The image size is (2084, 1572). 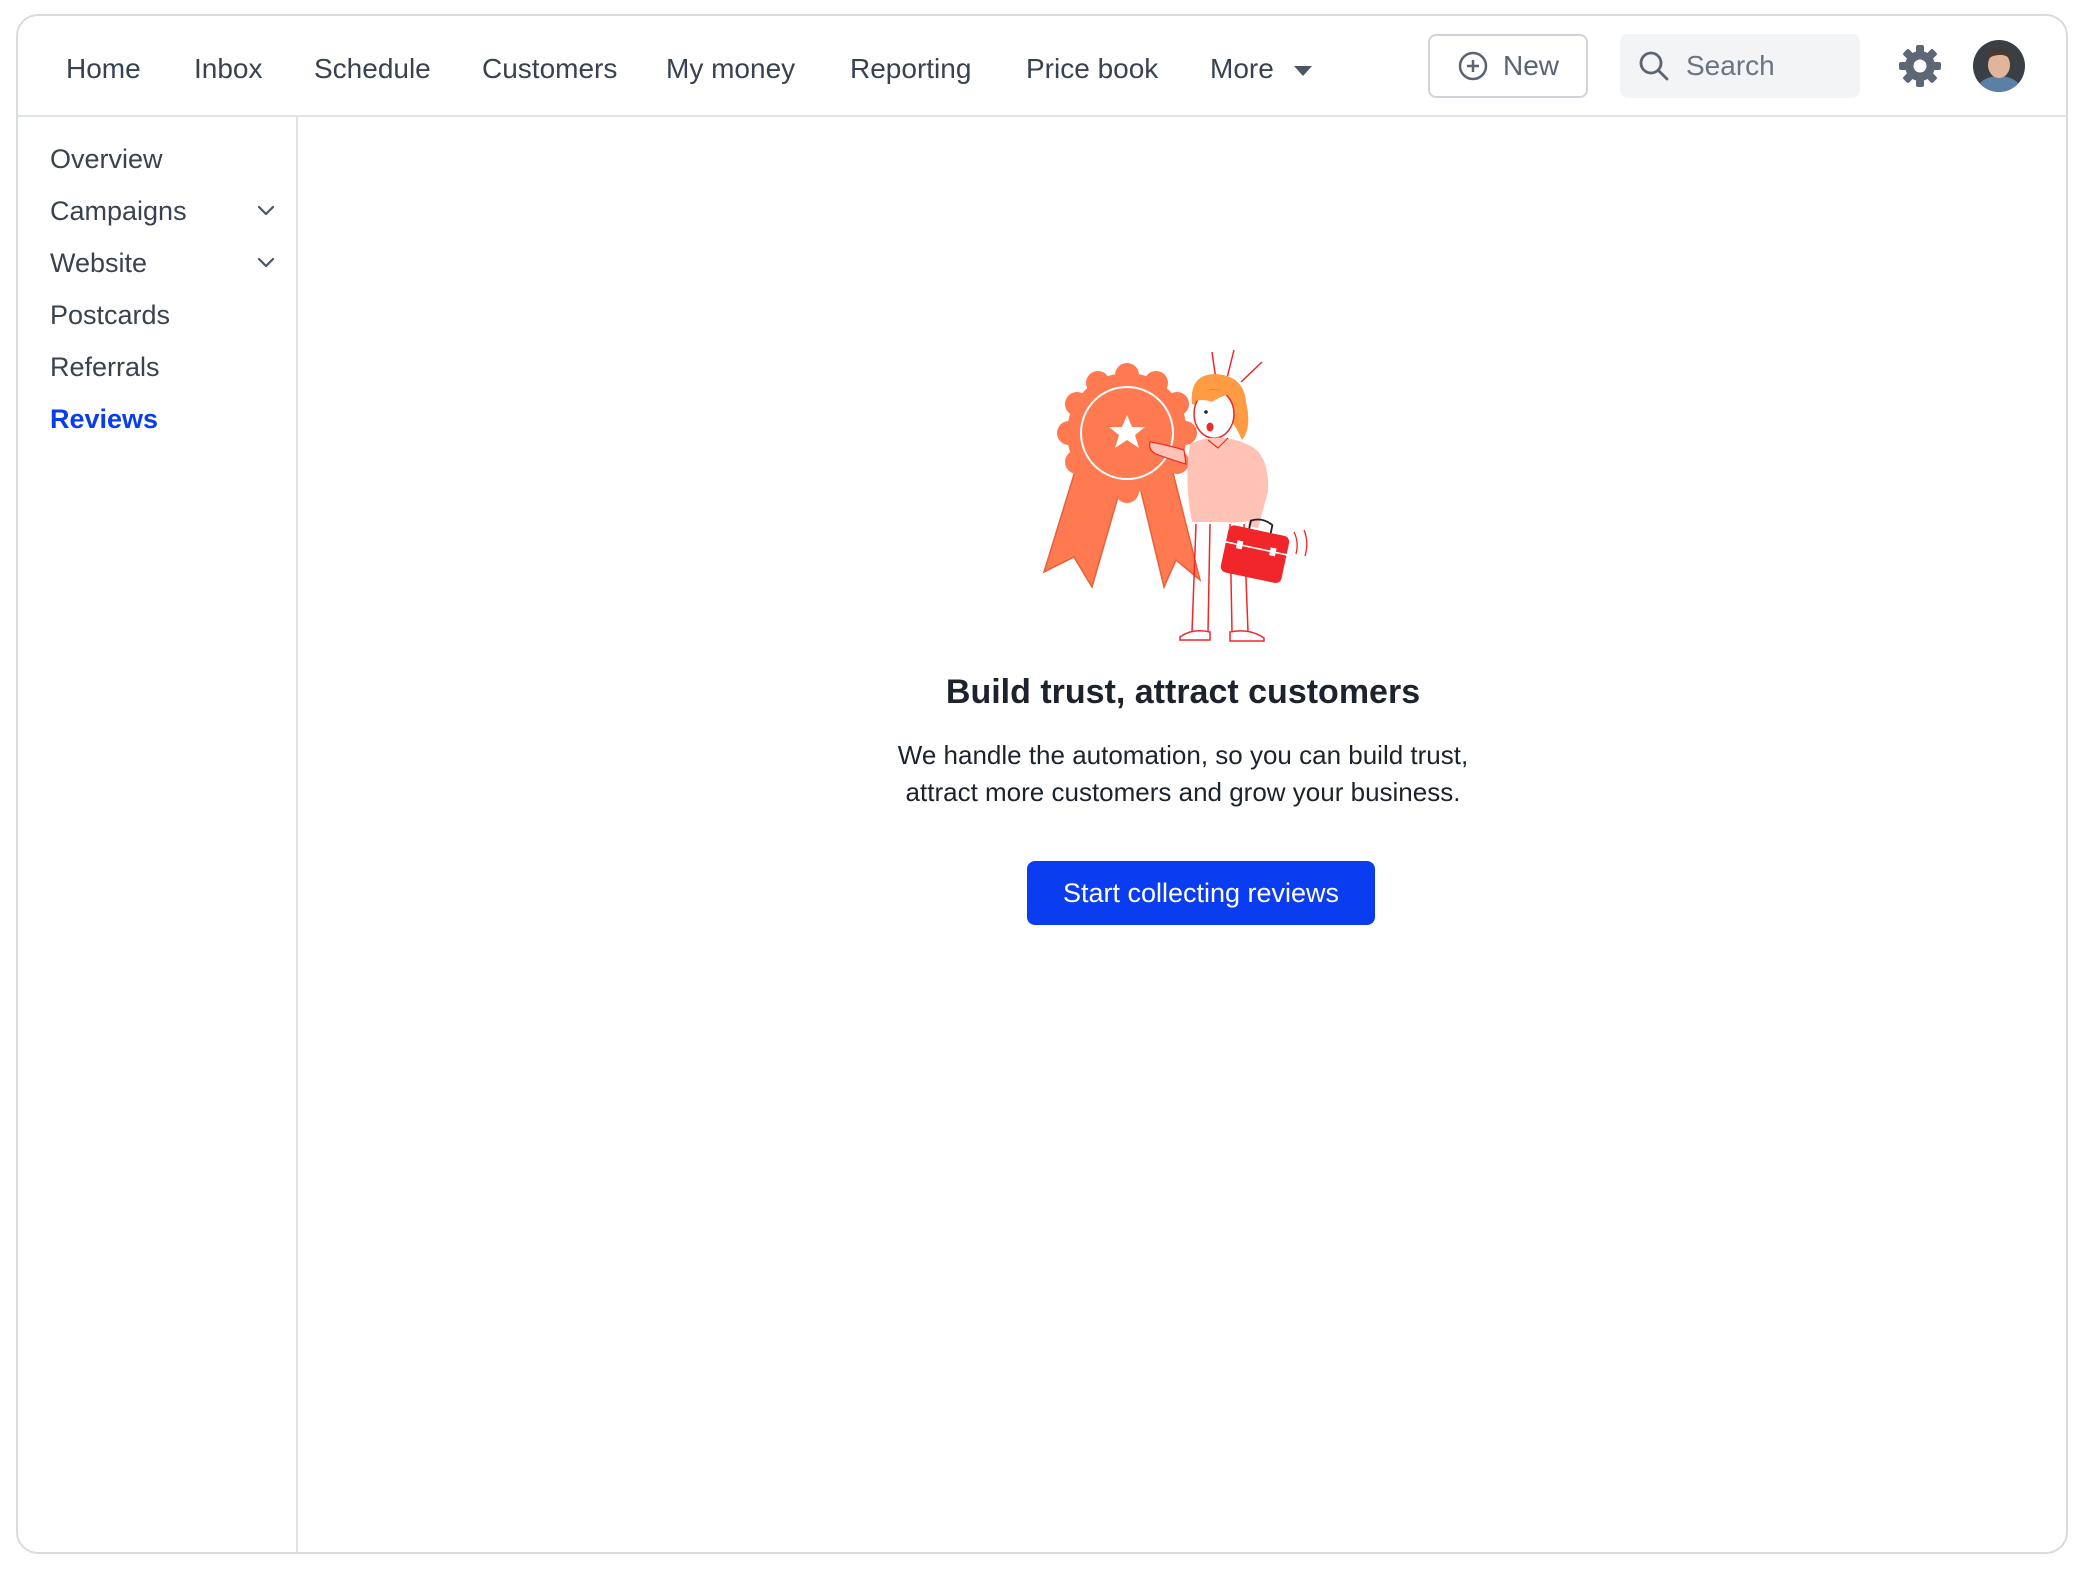 What do you see at coordinates (106, 159) in the screenshot?
I see `sidebar-item-label: Overview` at bounding box center [106, 159].